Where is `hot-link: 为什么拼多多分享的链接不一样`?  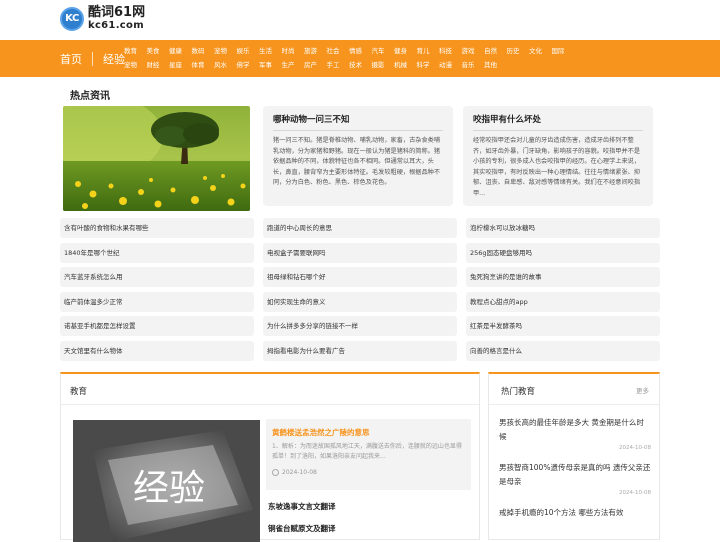 hot-link: 为什么拼多多分享的链接不一样 is located at coordinates (360, 326).